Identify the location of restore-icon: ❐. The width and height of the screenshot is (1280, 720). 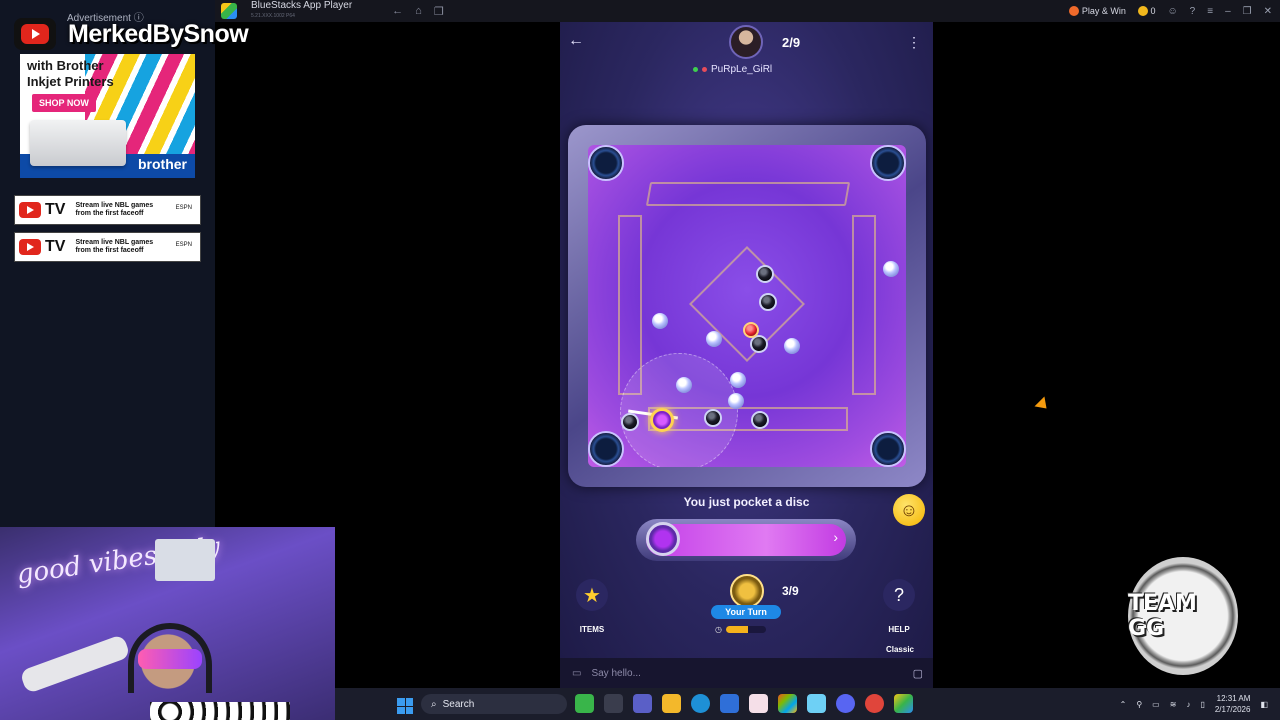
(1247, 11).